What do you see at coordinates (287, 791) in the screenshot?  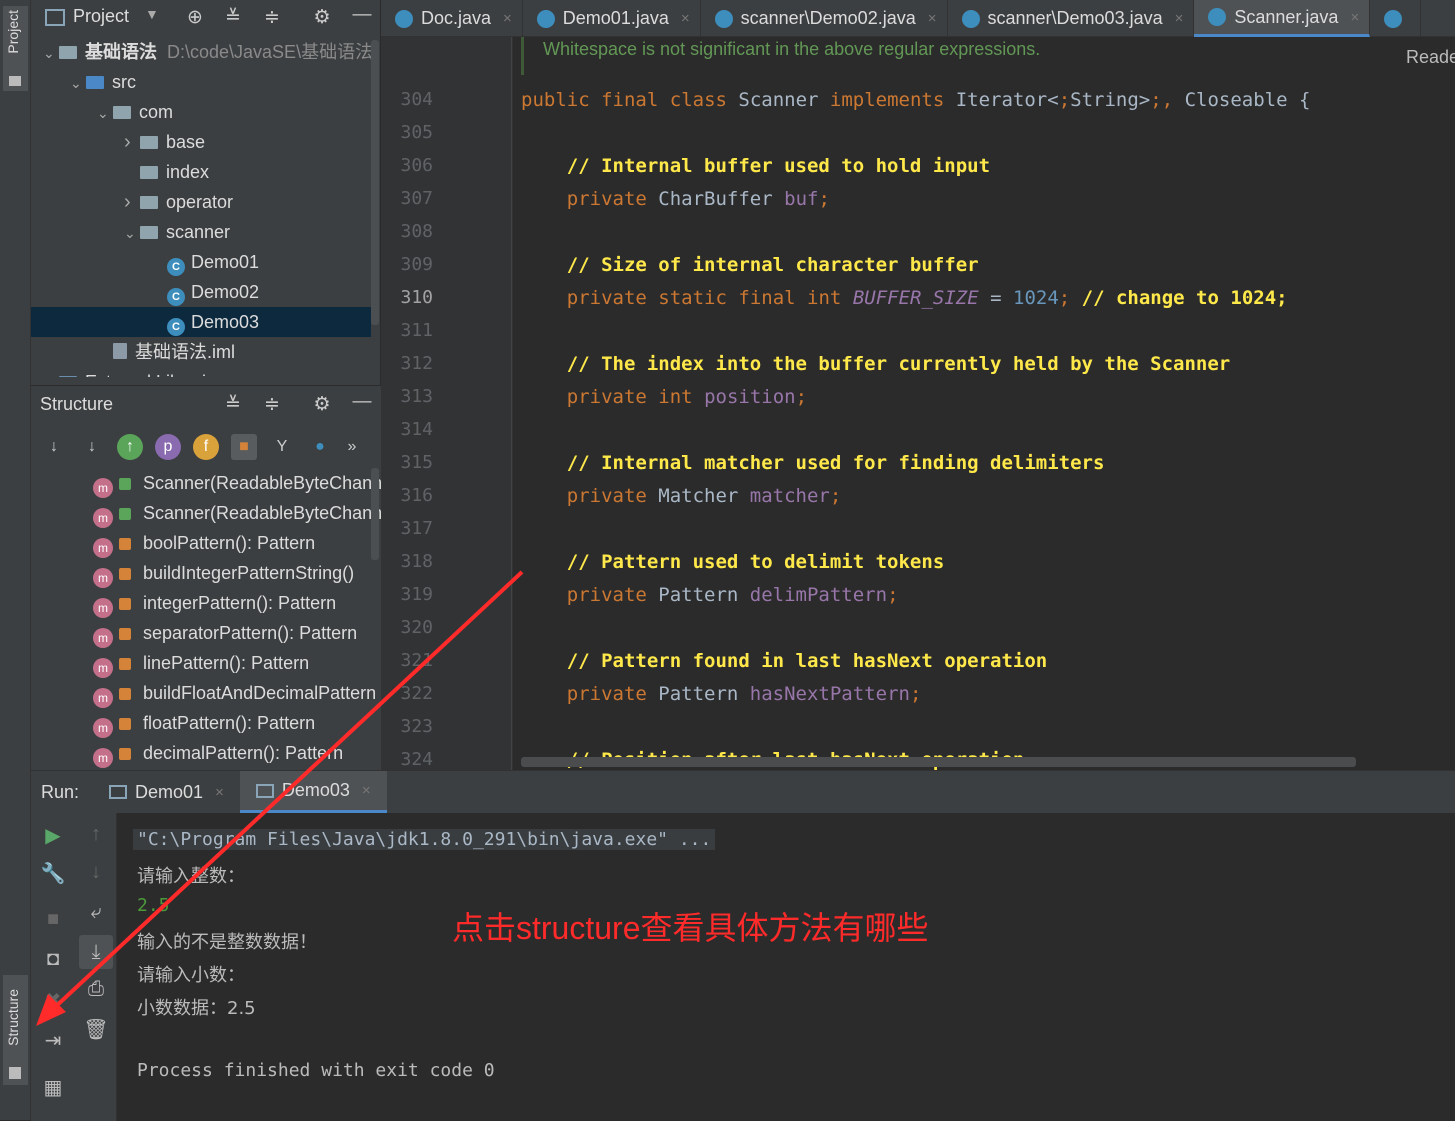 I see `arrow-shaft` at bounding box center [287, 791].